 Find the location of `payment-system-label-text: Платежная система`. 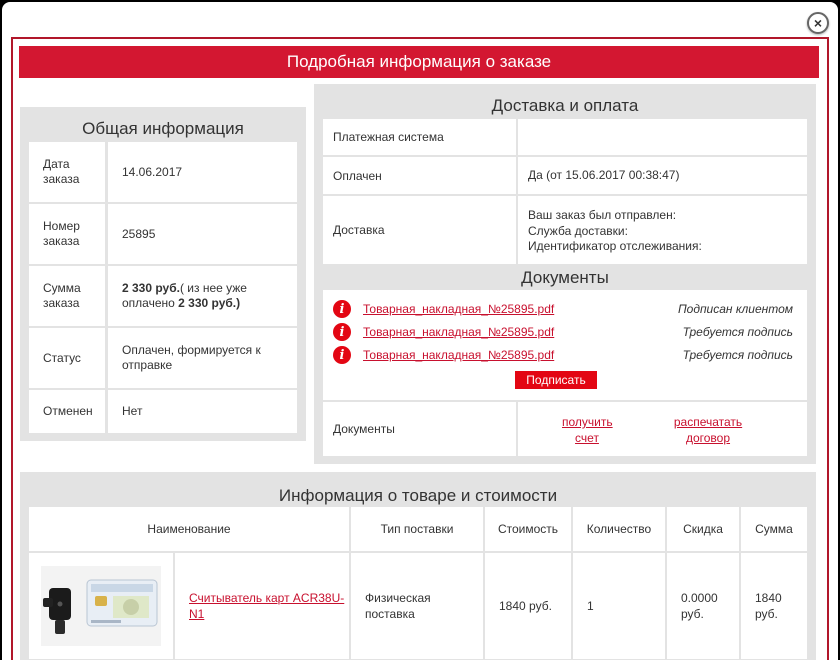

payment-system-label-text: Платежная система is located at coordinates (388, 137).